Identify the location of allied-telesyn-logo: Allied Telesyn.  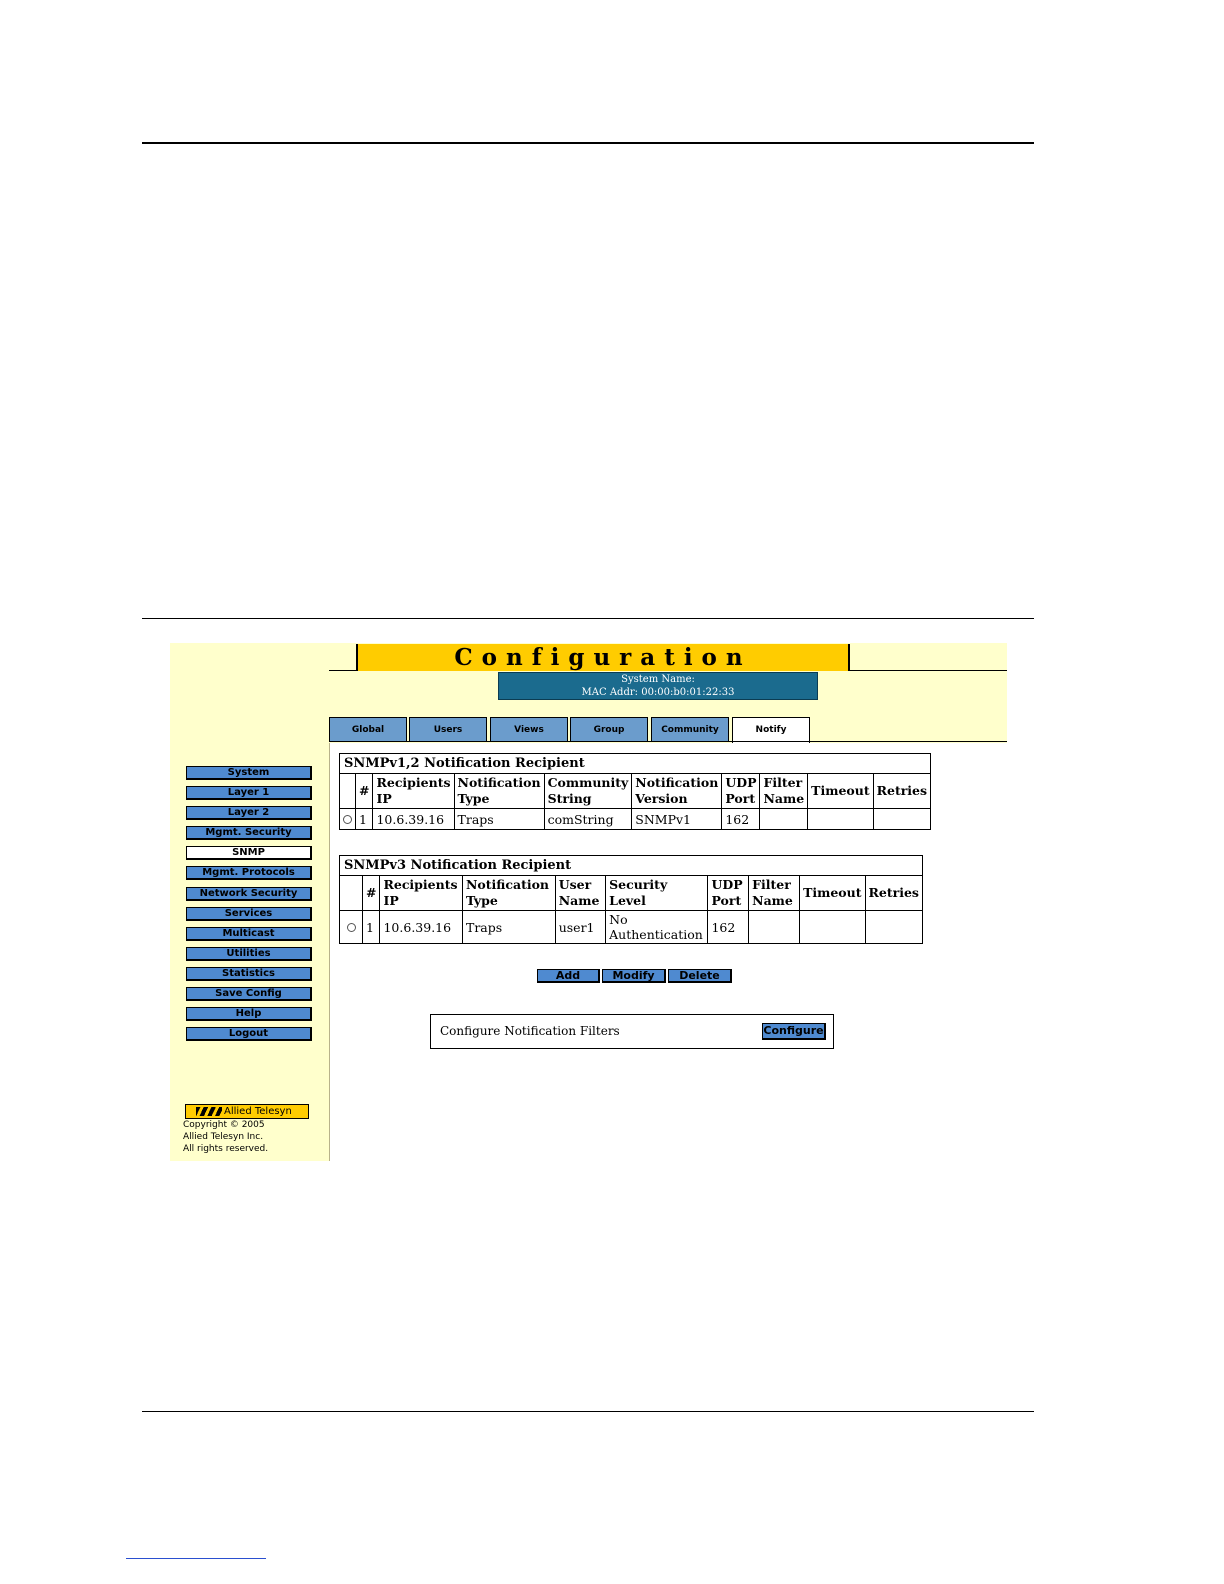
(247, 1111).